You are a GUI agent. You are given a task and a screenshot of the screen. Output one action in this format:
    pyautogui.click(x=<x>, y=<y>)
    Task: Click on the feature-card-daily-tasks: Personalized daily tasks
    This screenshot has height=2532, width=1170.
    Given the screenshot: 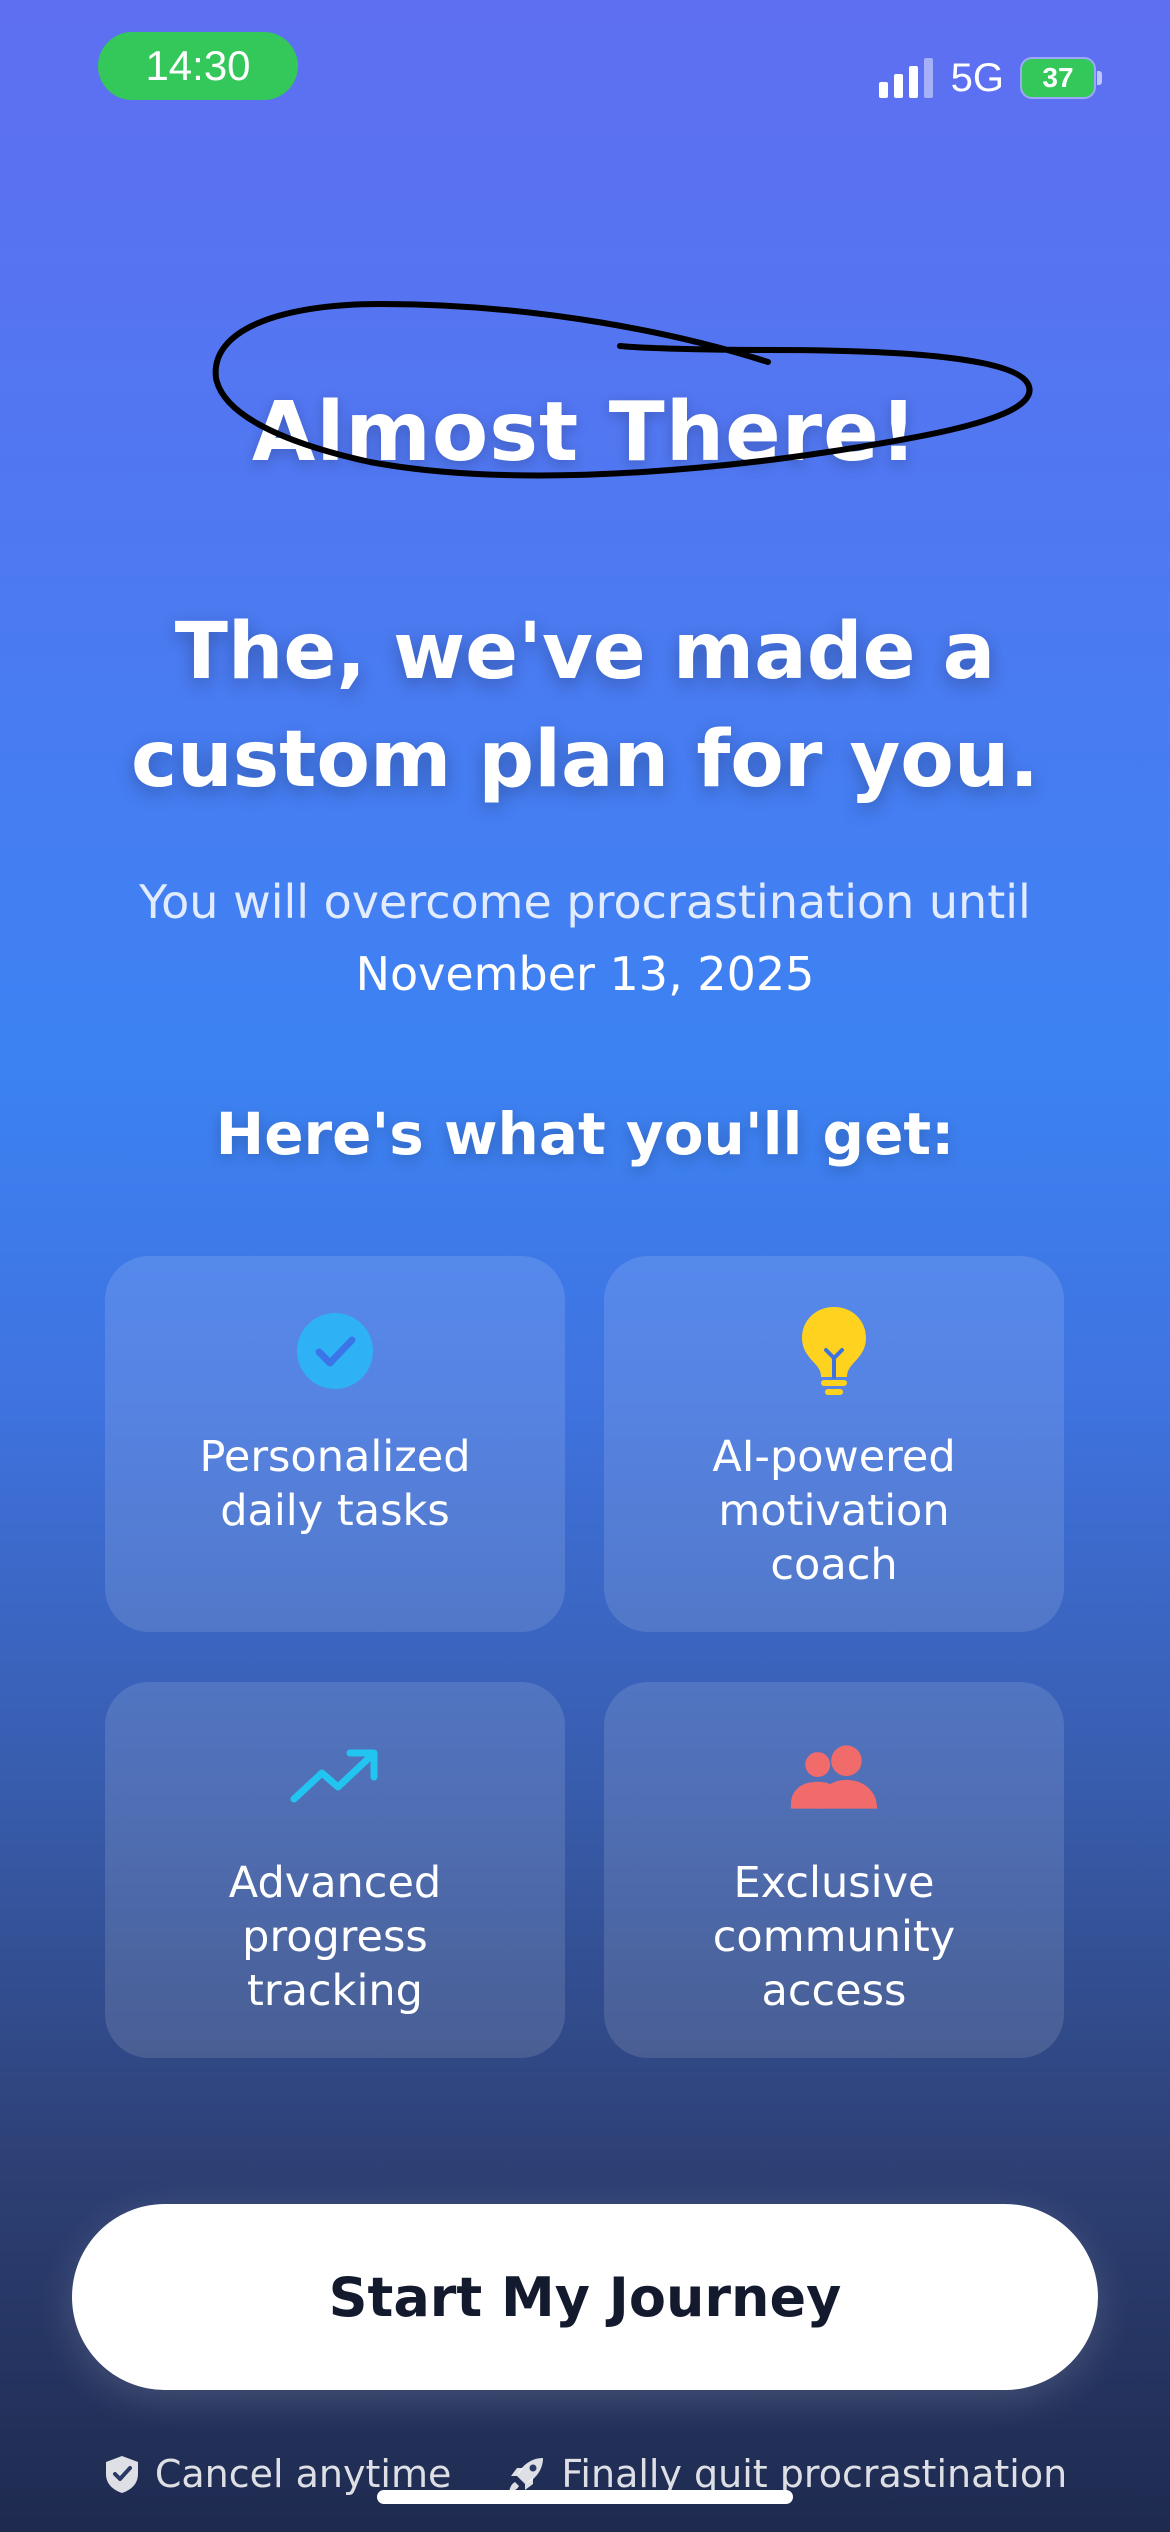 What is the action you would take?
    pyautogui.click(x=335, y=1444)
    